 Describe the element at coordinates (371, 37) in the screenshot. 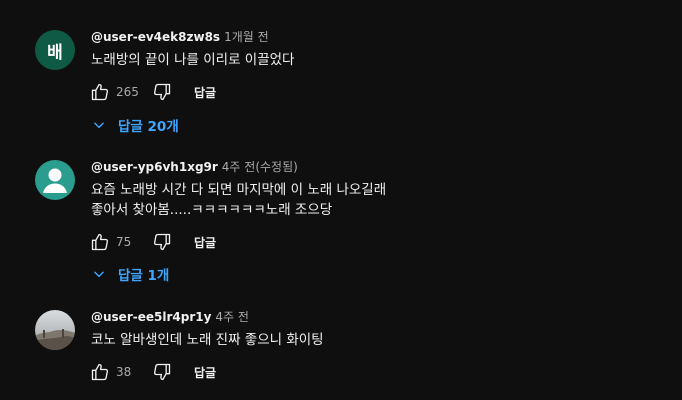

I see `comment-header: @user-ev4ek8zw8s 1개월 전` at that location.